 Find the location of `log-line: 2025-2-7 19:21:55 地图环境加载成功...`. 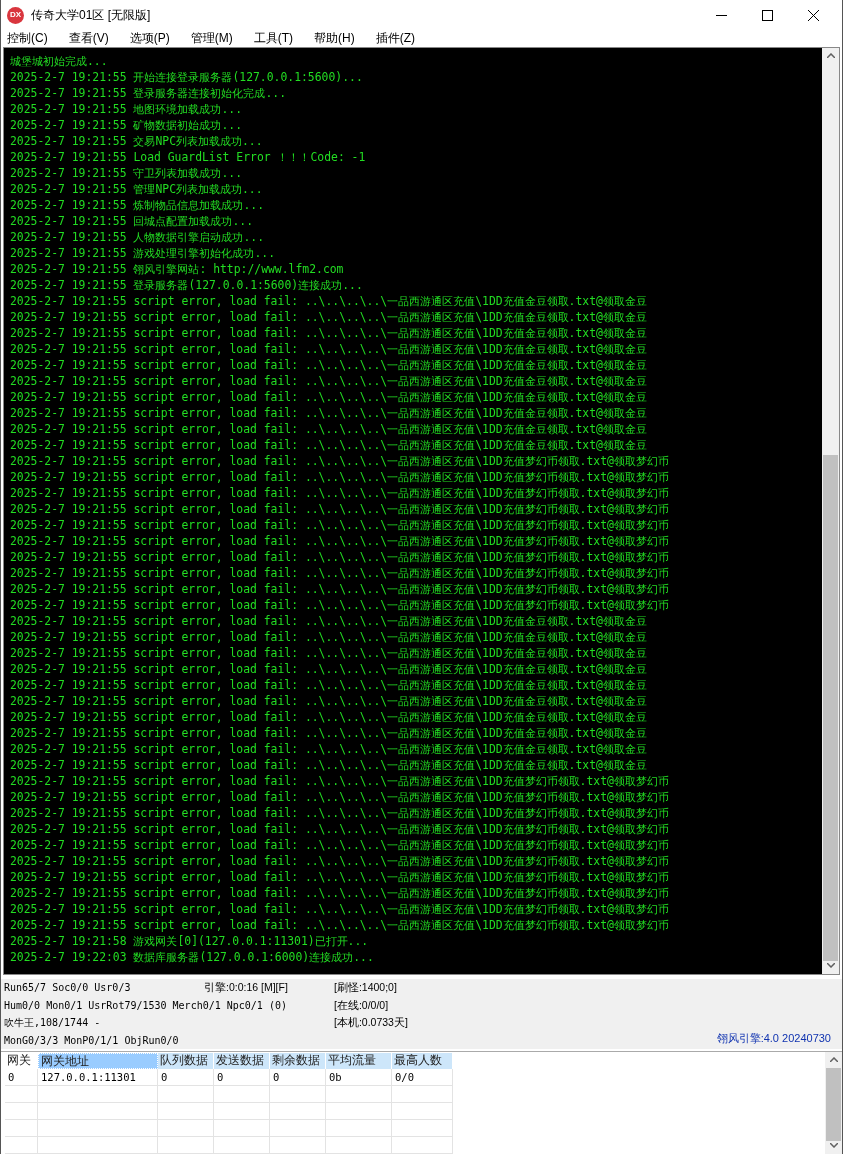

log-line: 2025-2-7 19:21:55 地图环境加载成功... is located at coordinates (126, 109).